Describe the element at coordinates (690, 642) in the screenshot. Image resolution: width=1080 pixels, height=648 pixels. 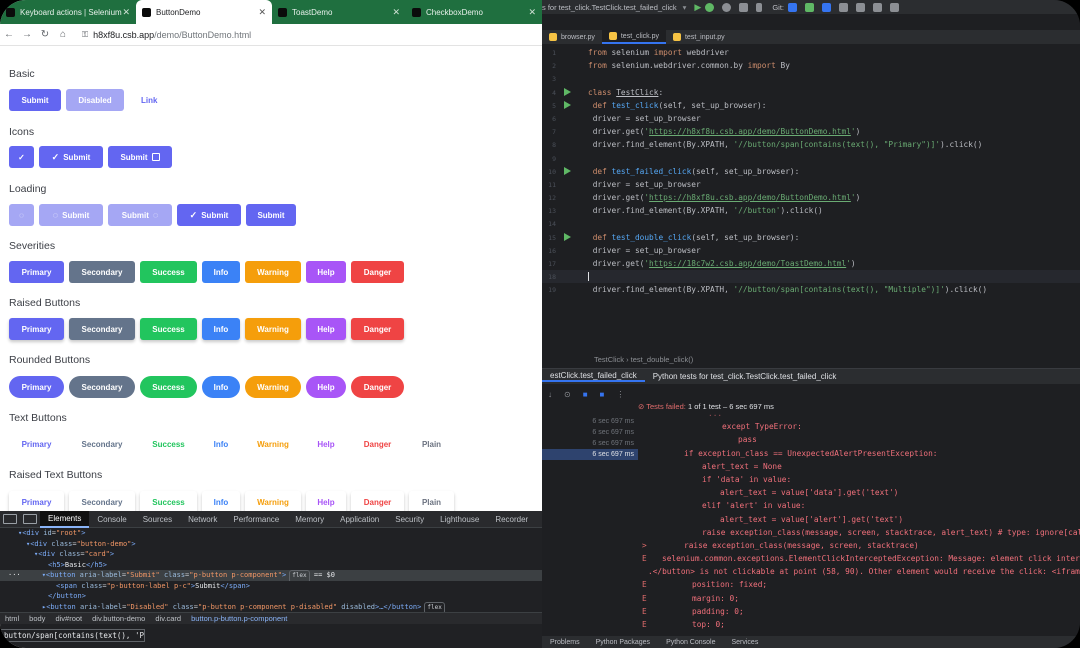
I see `python-console-tool: Python Console` at that location.